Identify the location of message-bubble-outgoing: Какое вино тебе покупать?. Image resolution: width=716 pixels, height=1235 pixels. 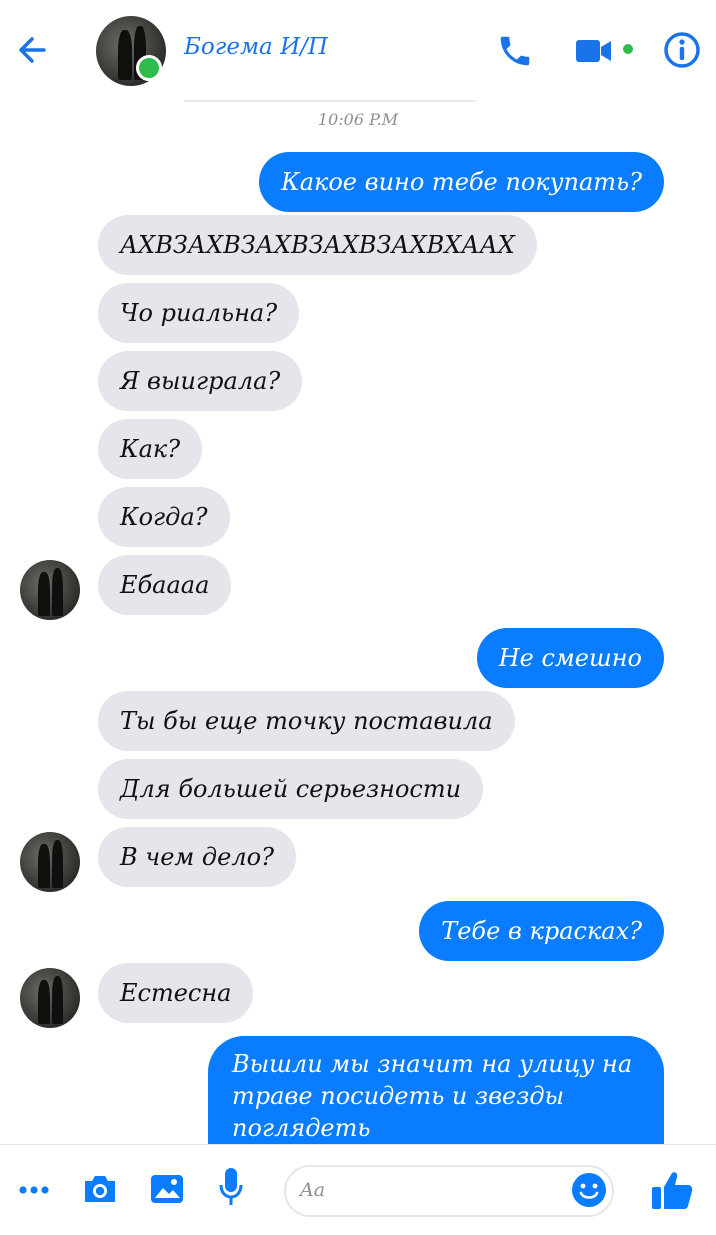
(461, 182).